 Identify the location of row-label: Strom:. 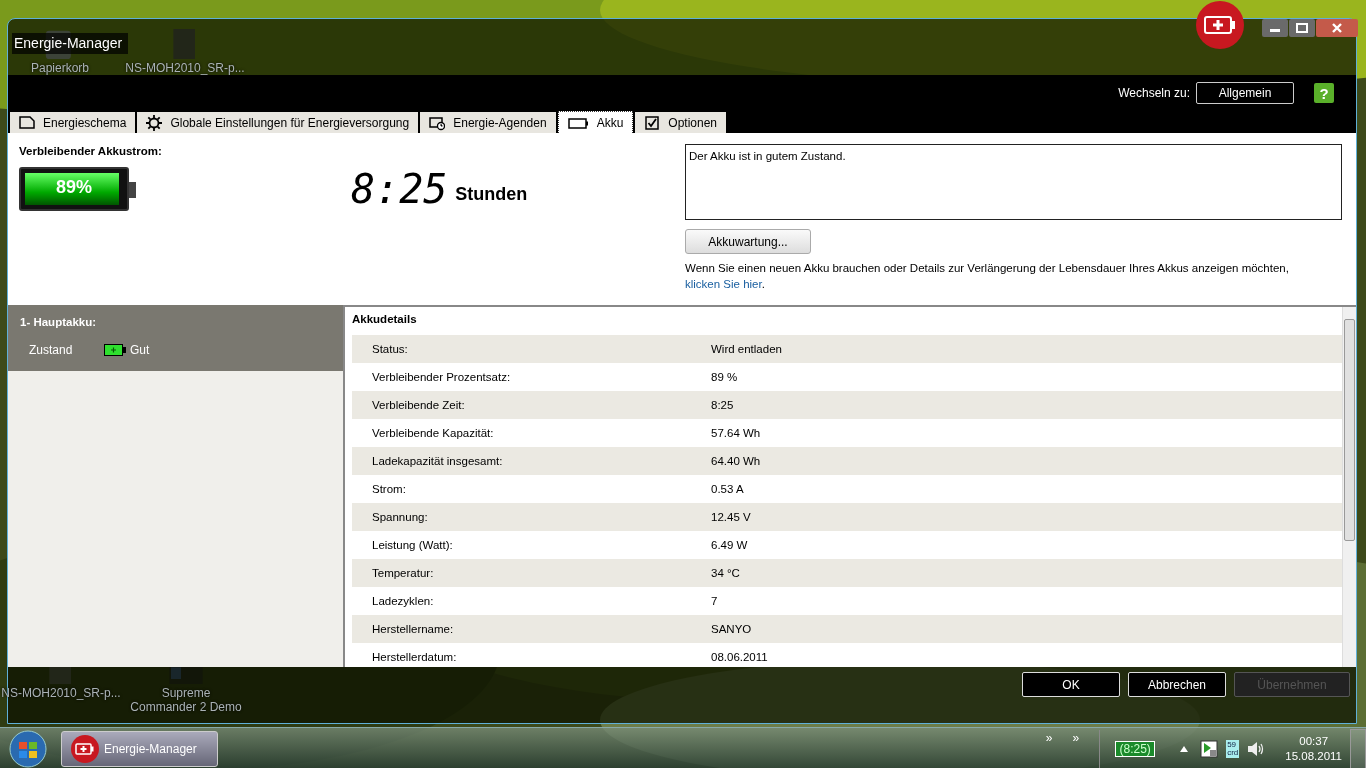
(389, 489).